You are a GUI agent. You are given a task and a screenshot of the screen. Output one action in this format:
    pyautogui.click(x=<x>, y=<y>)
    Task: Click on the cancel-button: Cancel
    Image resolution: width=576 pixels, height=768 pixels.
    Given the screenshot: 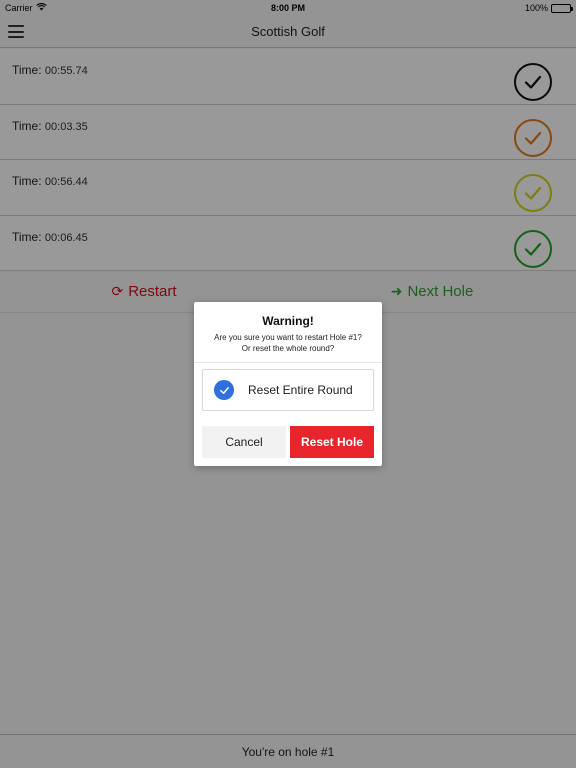 What is the action you would take?
    pyautogui.click(x=244, y=442)
    